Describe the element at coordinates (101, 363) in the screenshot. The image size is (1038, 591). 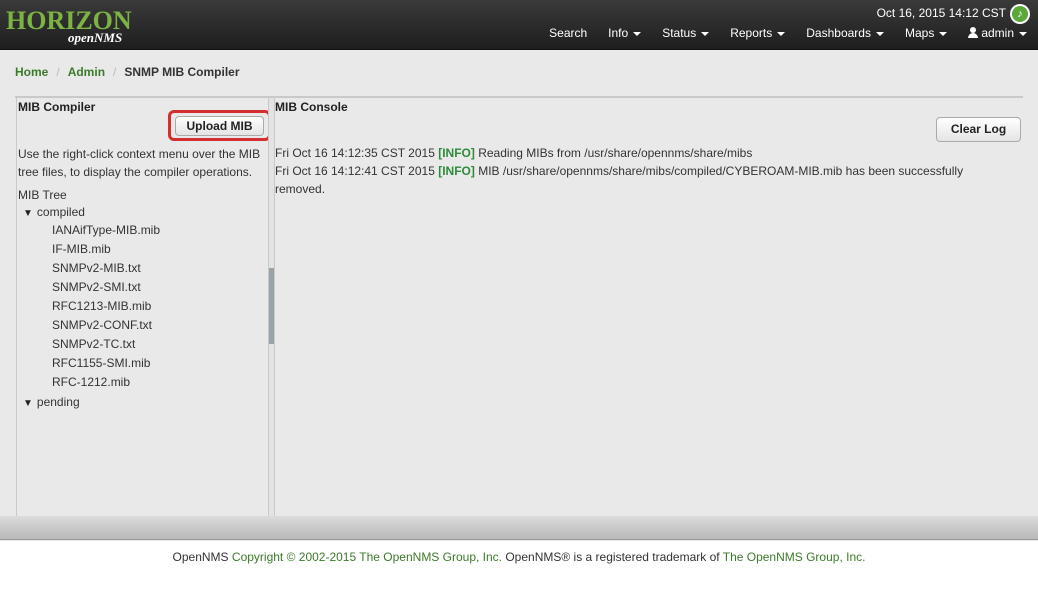
I see `tree-file: RFC1155-SMI.mib` at that location.